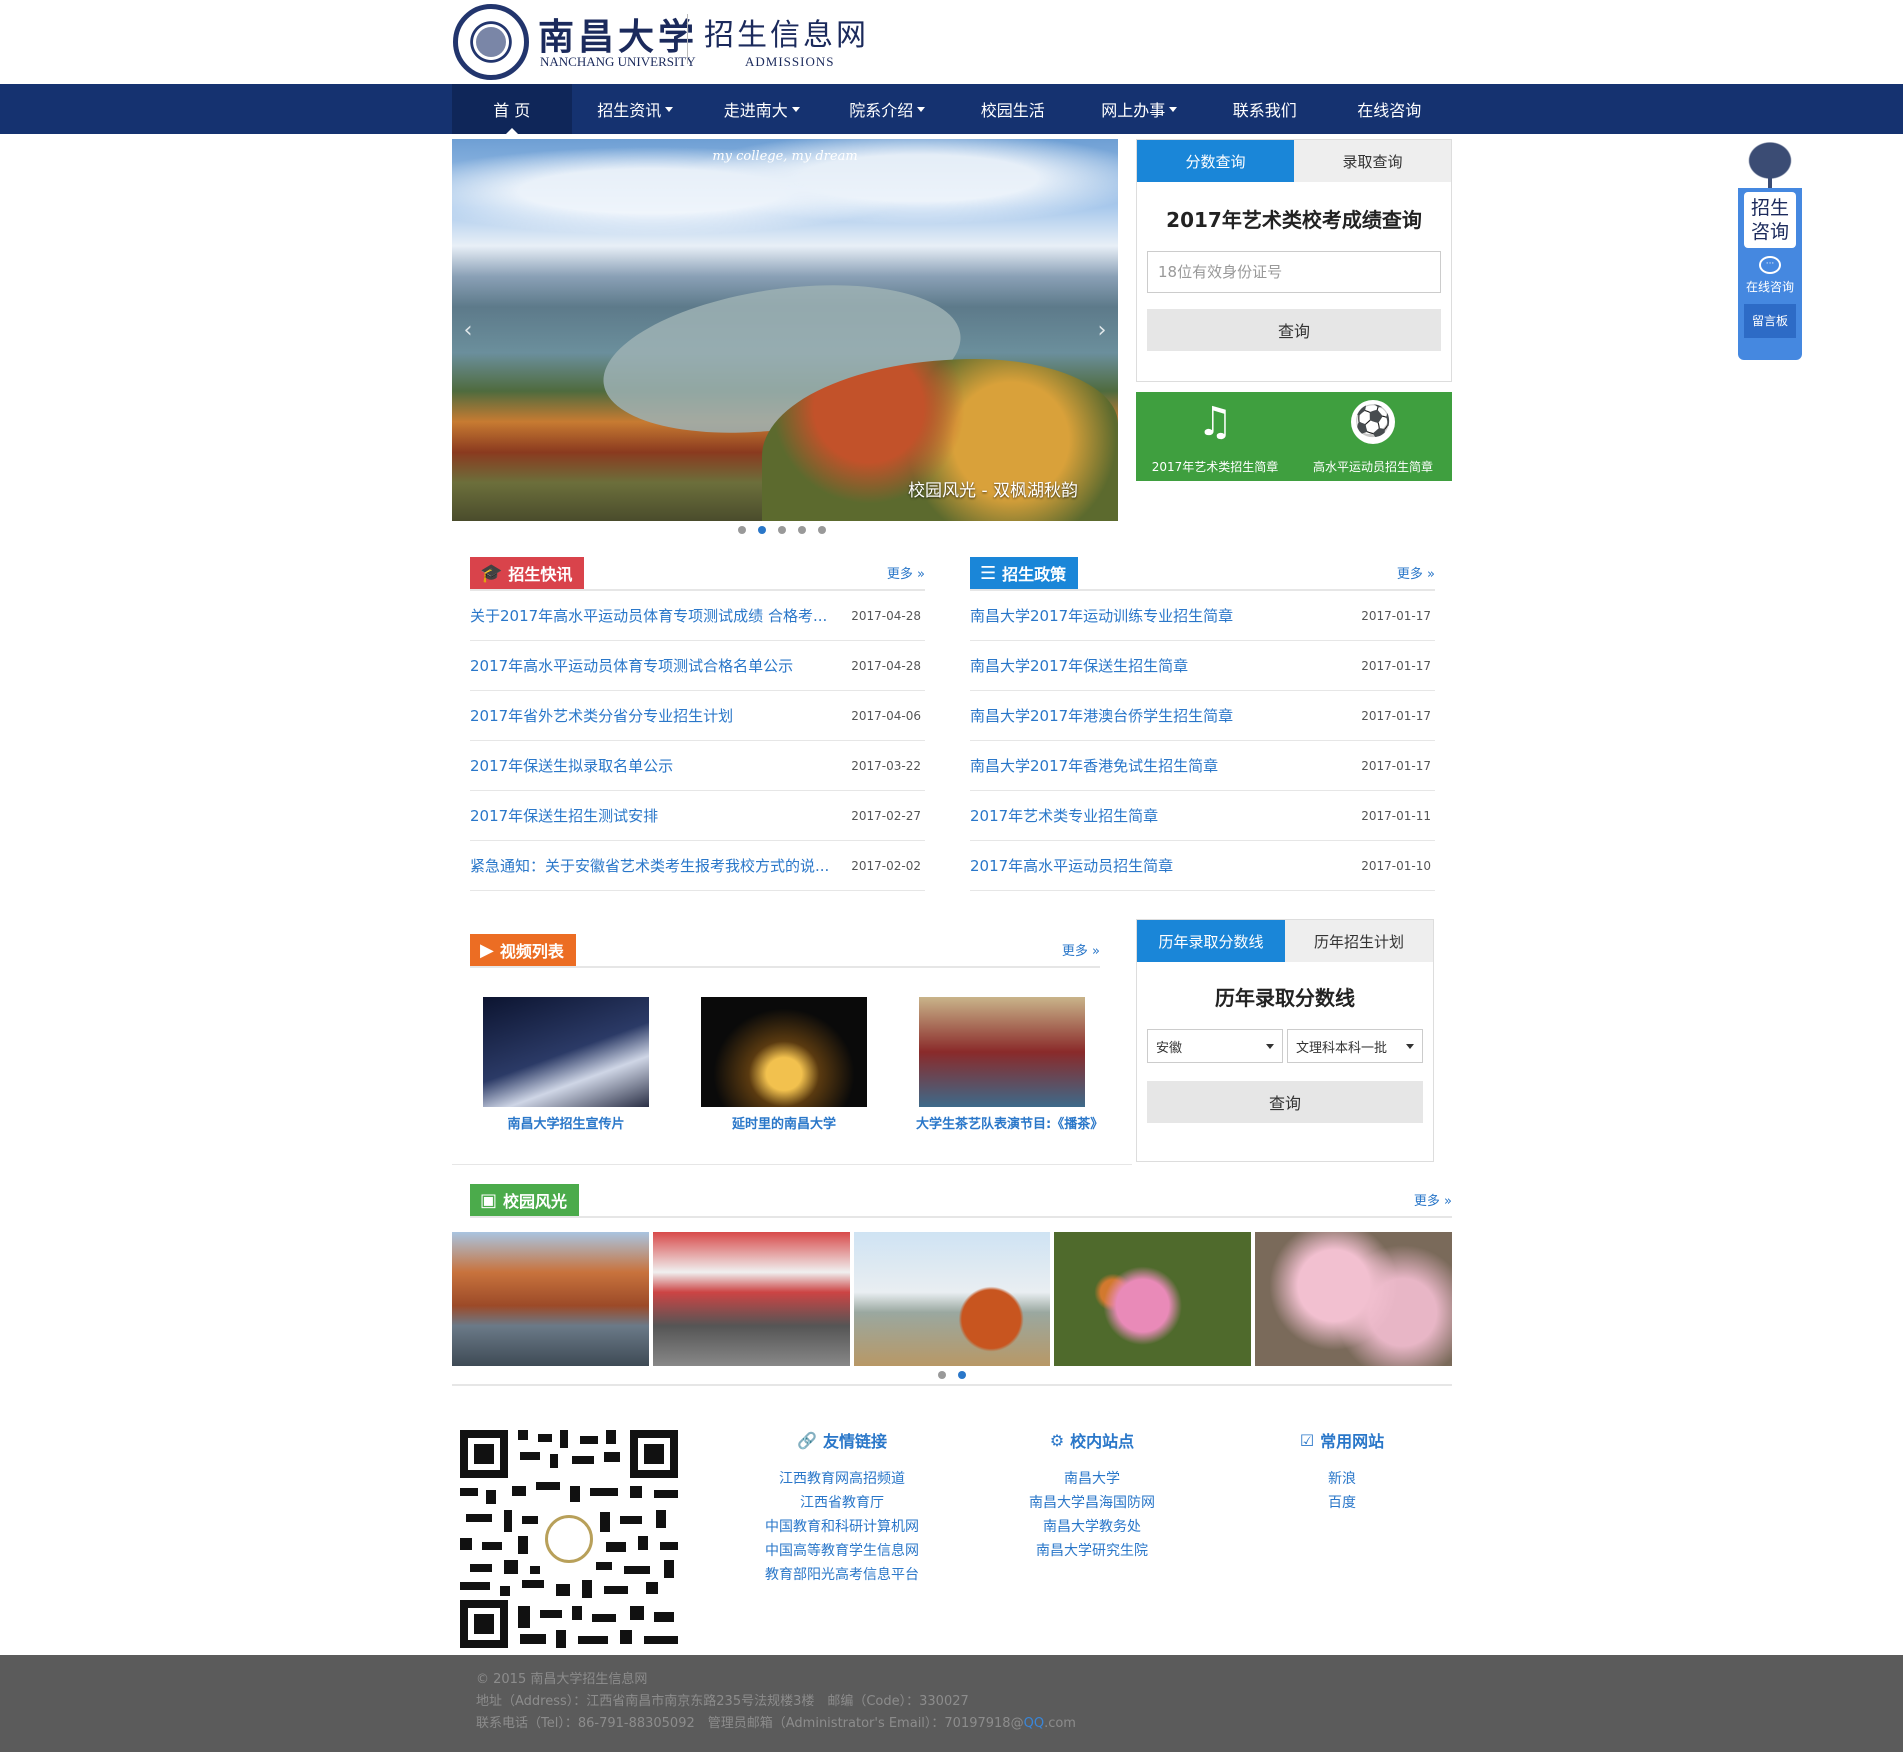 The image size is (1903, 1752). I want to click on list-item: 2017年高水平运动员体育专项测试合格名单公示 2017-04-28, so click(697, 666).